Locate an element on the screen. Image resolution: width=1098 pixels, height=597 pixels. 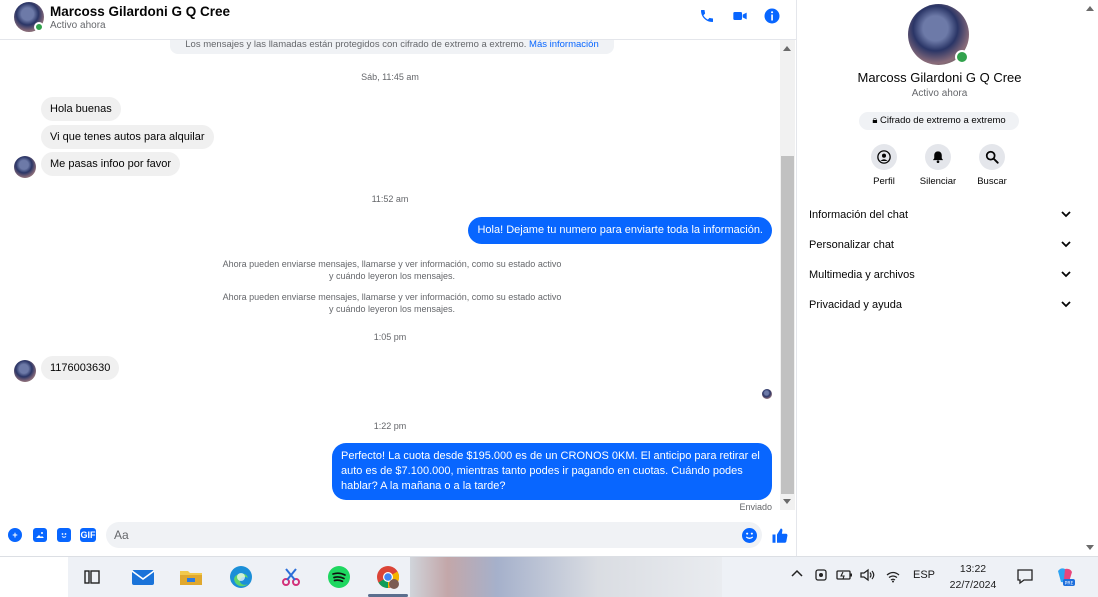
timestamp: 1:22 pm is located at coordinates (390, 426).